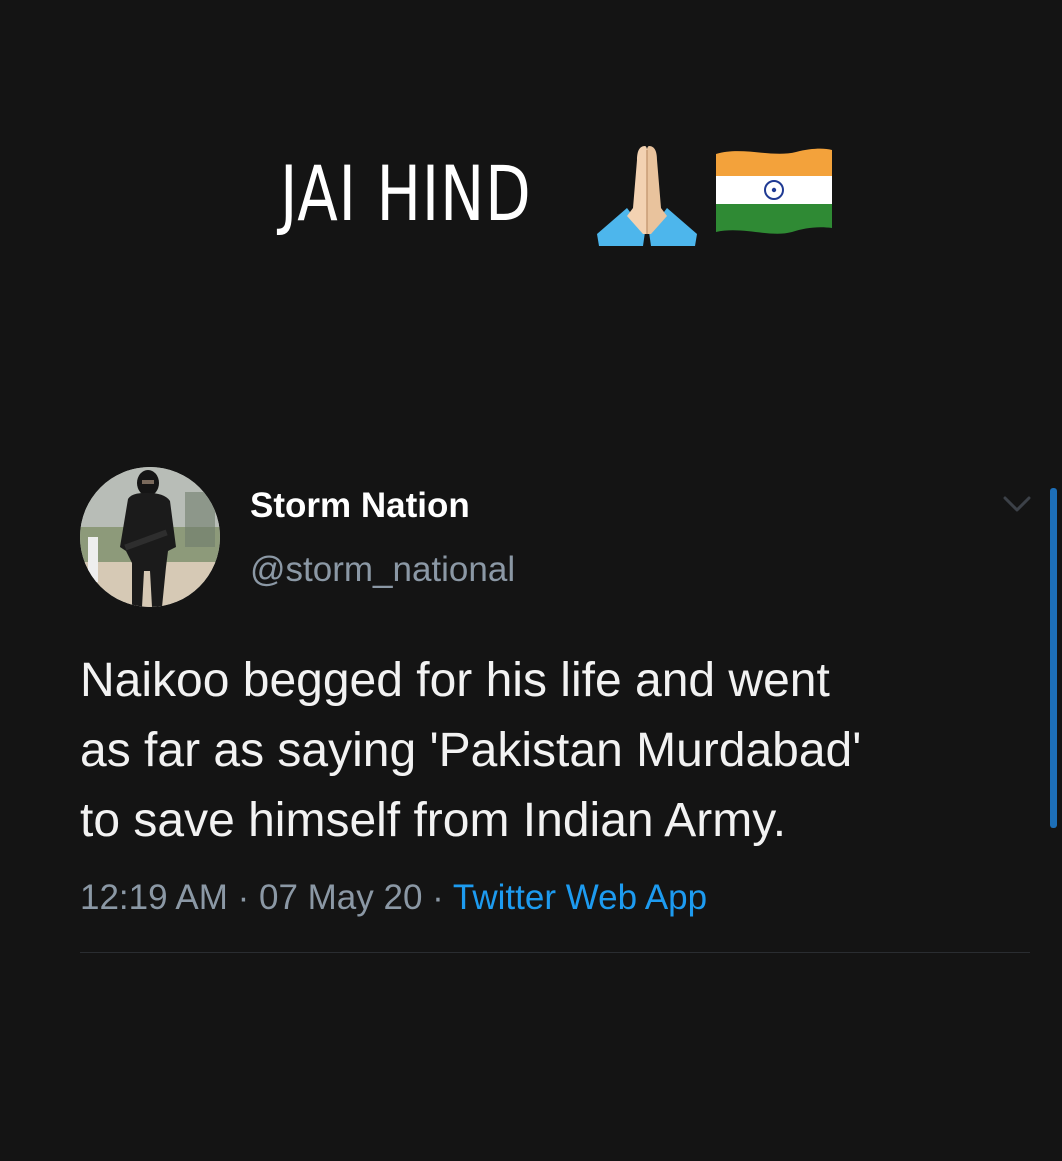 The image size is (1062, 1161). I want to click on user-handle: @storm_national, so click(382, 570).